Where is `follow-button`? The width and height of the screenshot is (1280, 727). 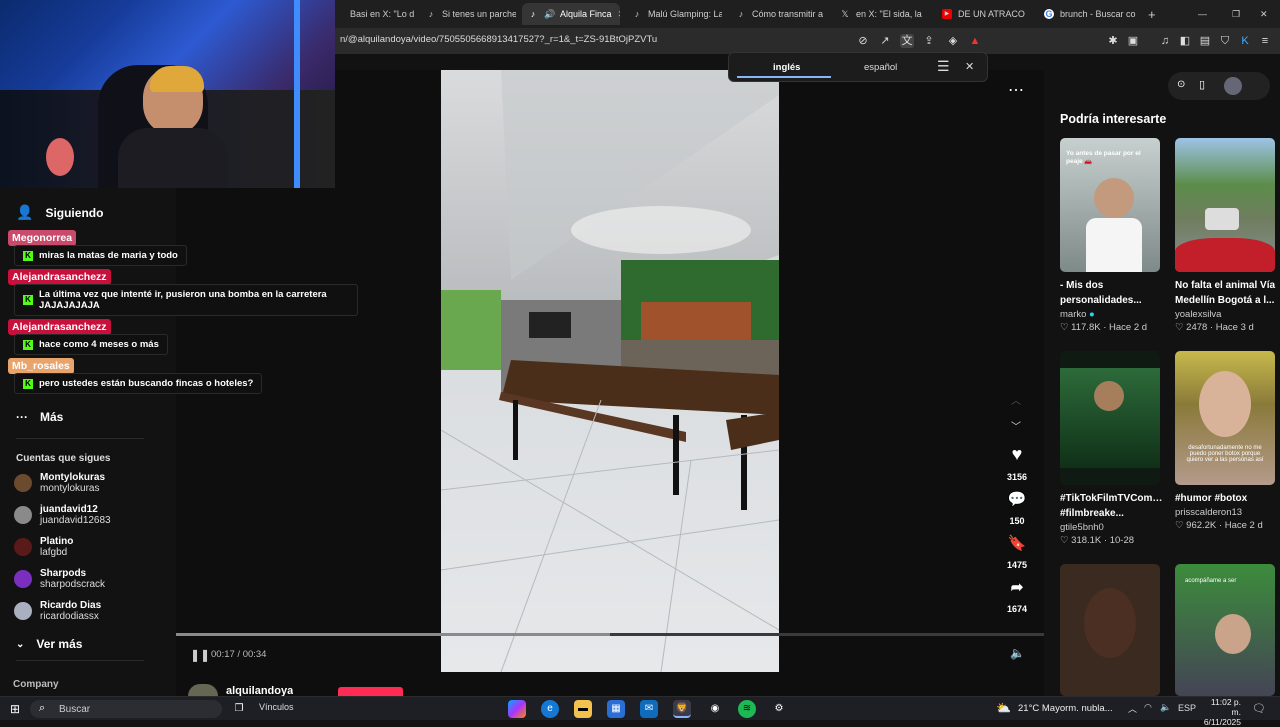
follow-button is located at coordinates (370, 691).